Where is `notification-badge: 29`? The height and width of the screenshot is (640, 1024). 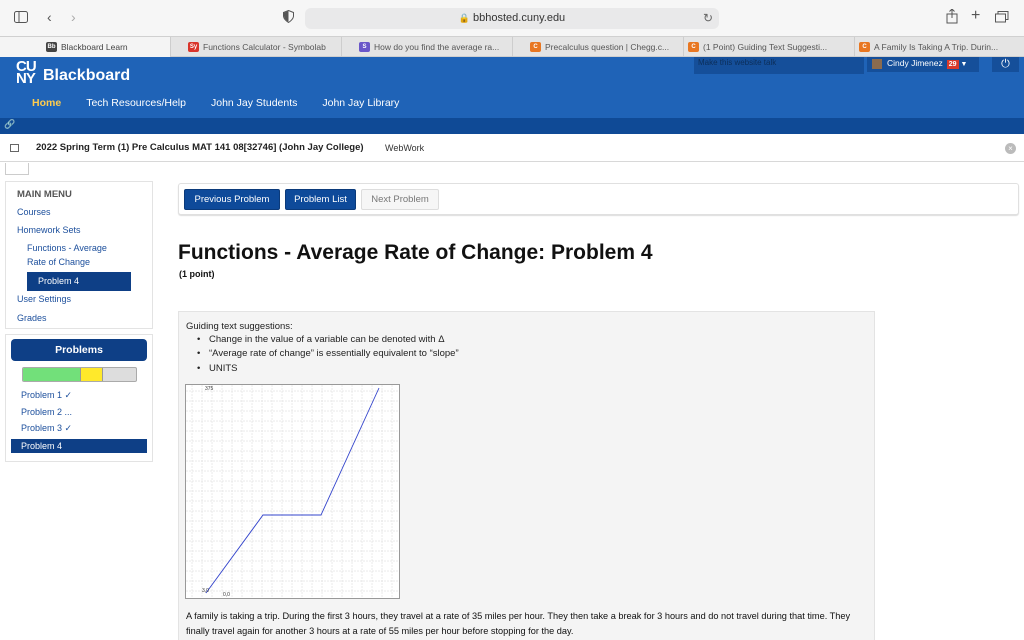
notification-badge: 29 is located at coordinates (952, 64).